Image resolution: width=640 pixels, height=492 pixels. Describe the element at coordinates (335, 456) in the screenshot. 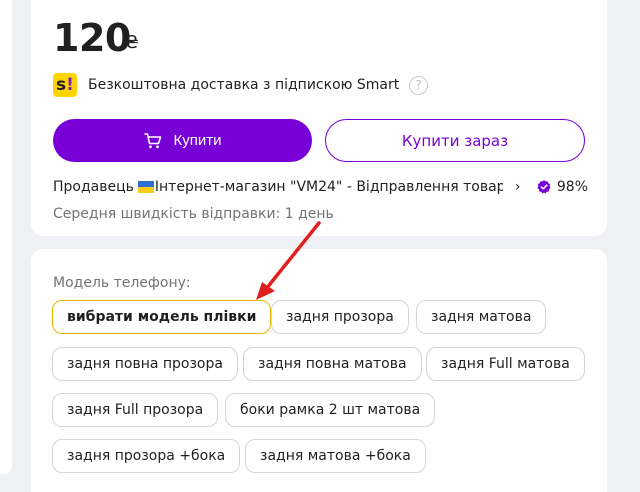

I see `option-chip: задня матова +бока` at that location.